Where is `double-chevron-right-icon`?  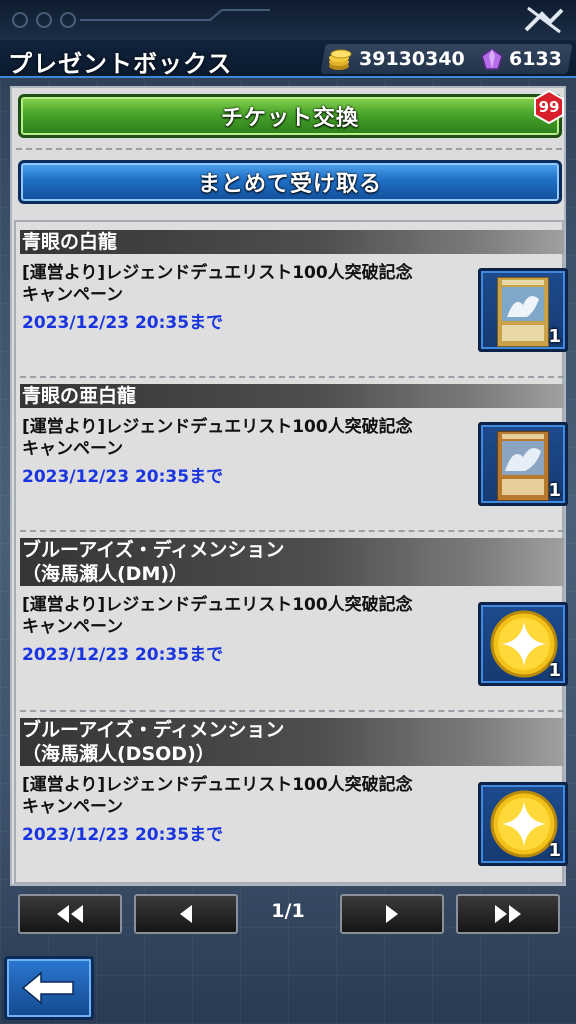 double-chevron-right-icon is located at coordinates (508, 914).